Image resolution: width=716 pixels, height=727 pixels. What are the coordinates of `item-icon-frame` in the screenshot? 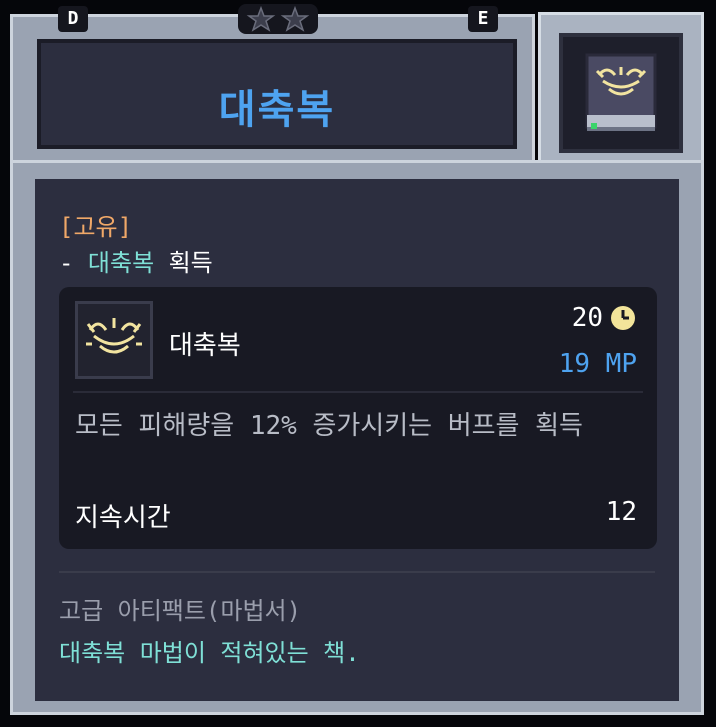 It's located at (621, 93).